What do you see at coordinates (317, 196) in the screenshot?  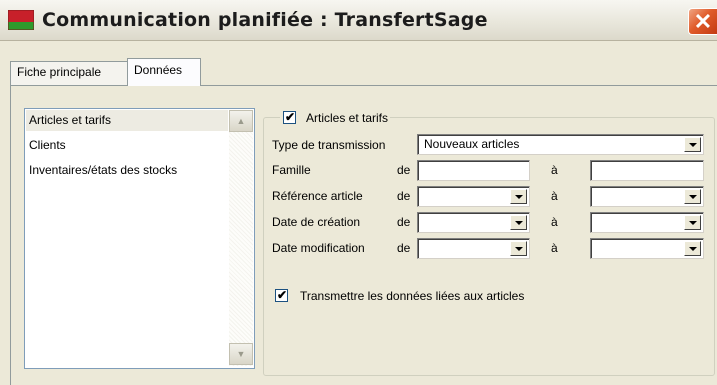 I see `reference-label: Référence article` at bounding box center [317, 196].